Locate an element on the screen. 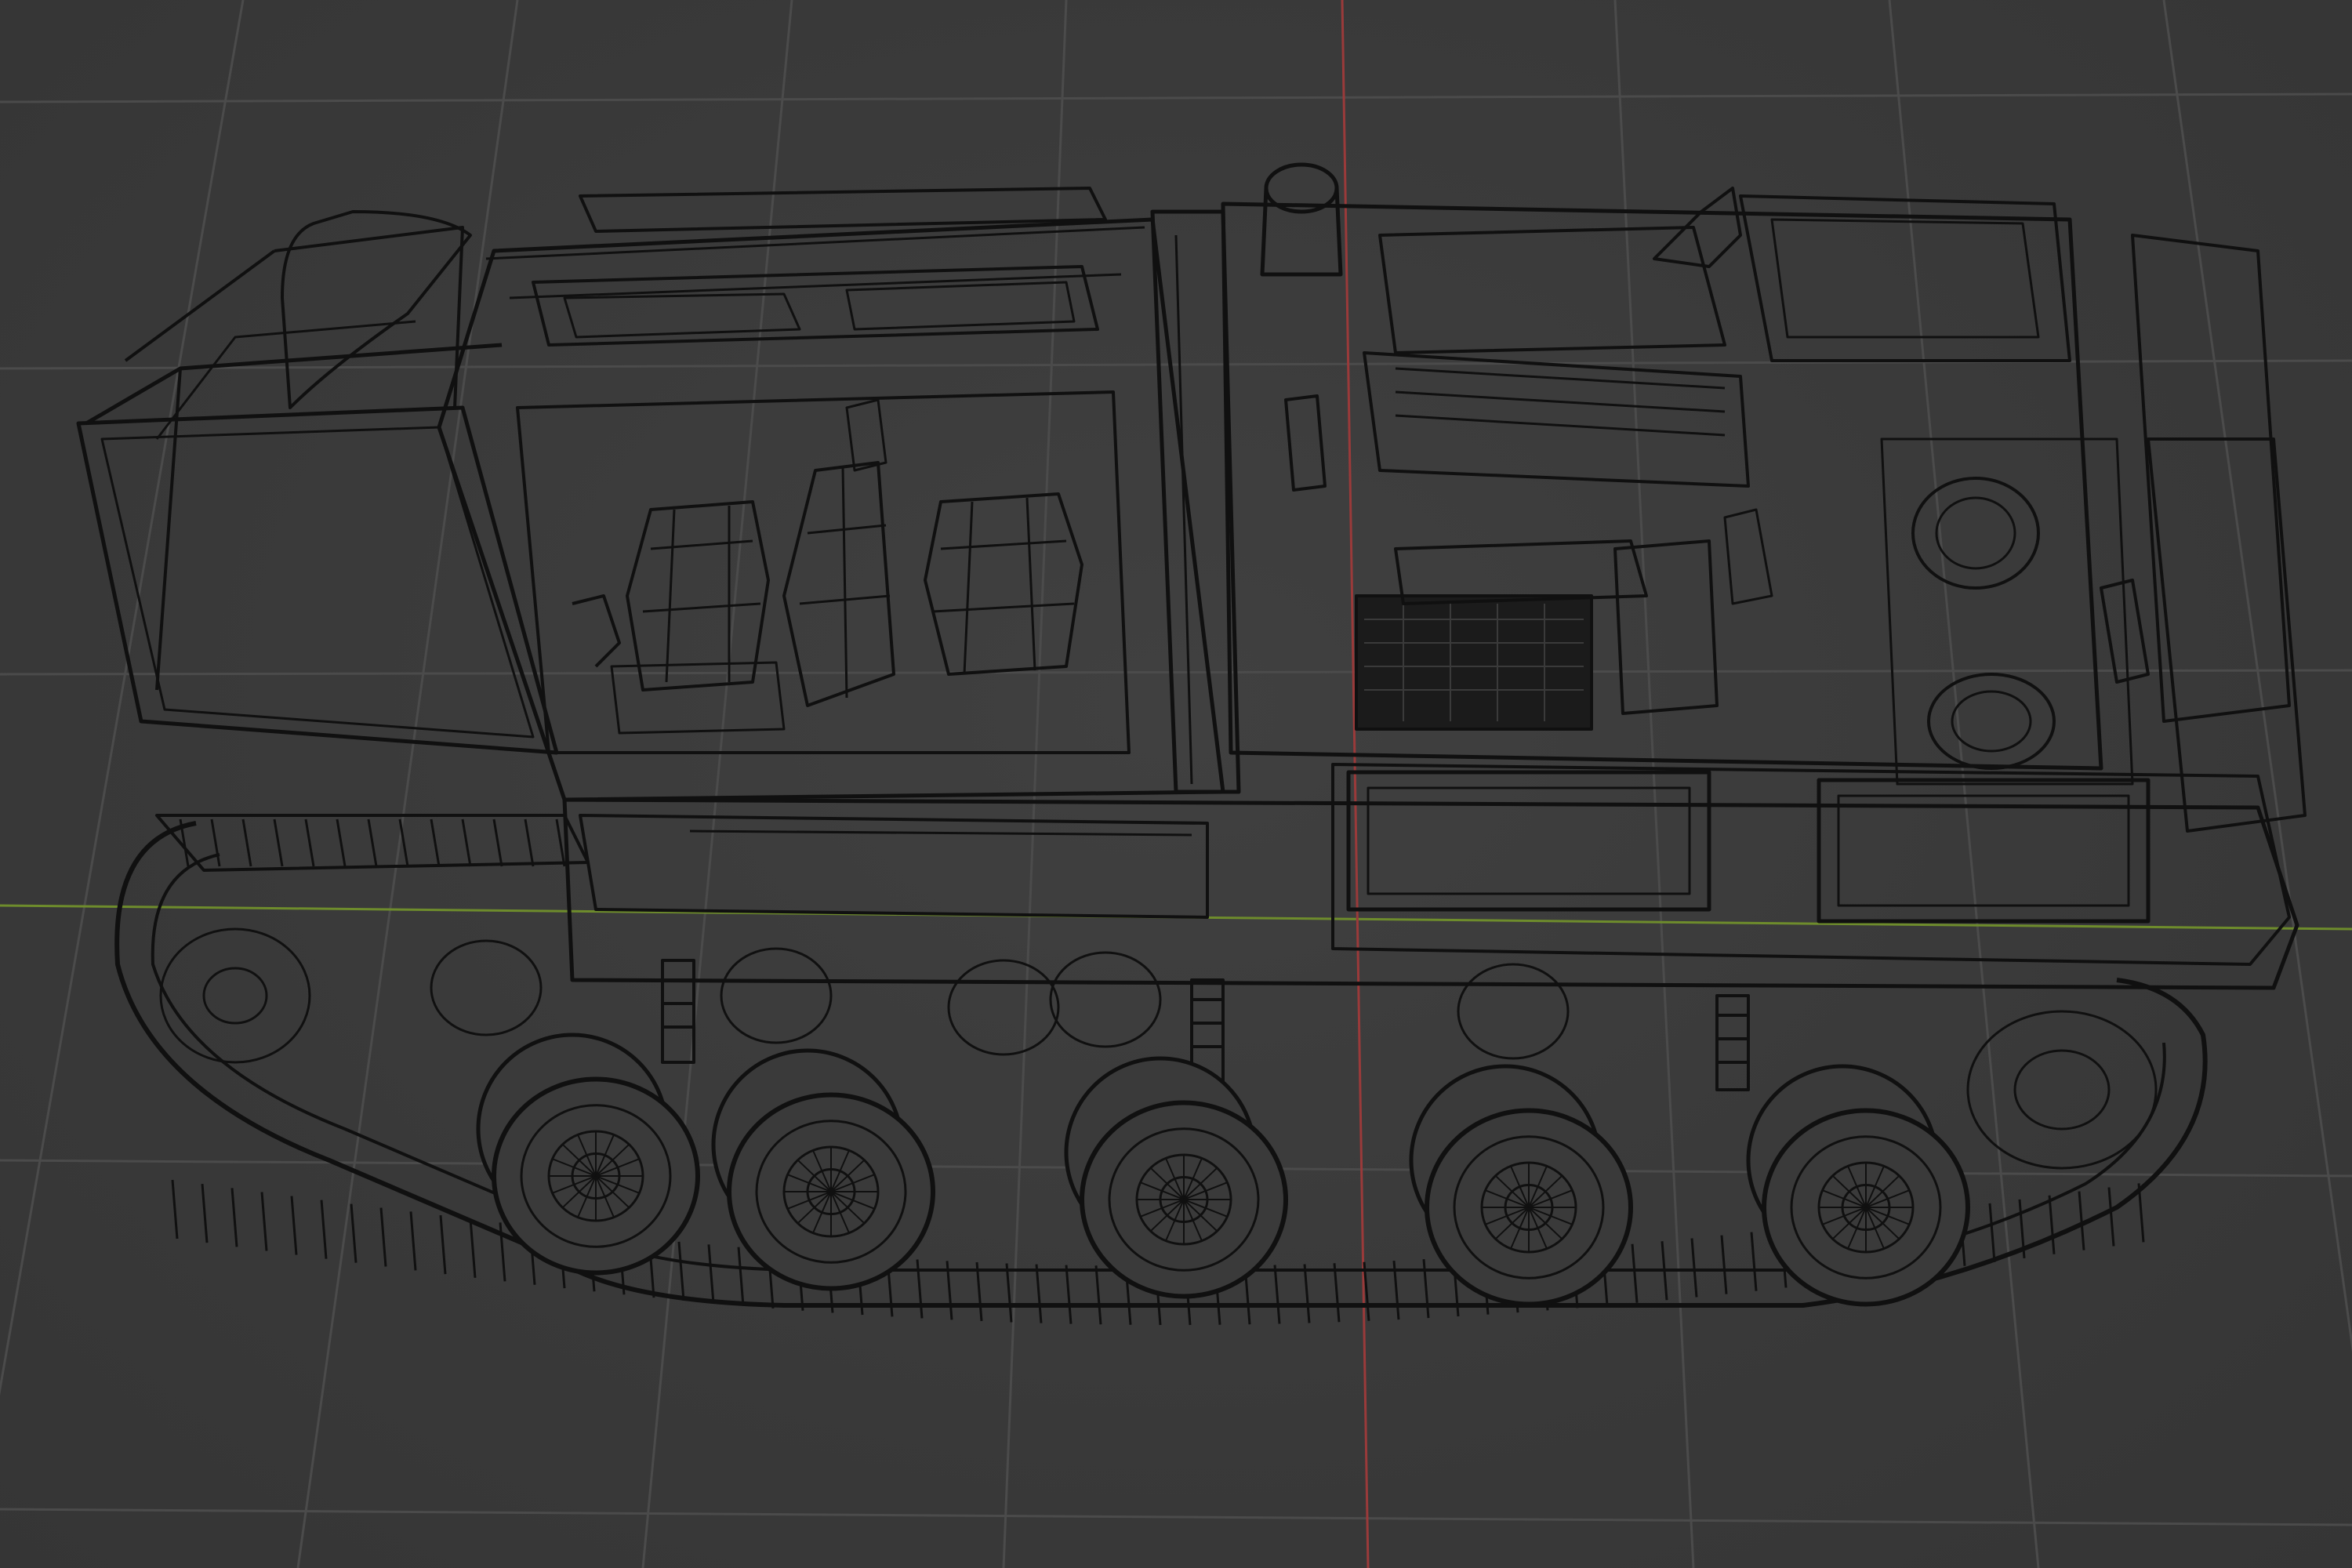 The image size is (2352, 1568). seat-right is located at coordinates (1003, 584).